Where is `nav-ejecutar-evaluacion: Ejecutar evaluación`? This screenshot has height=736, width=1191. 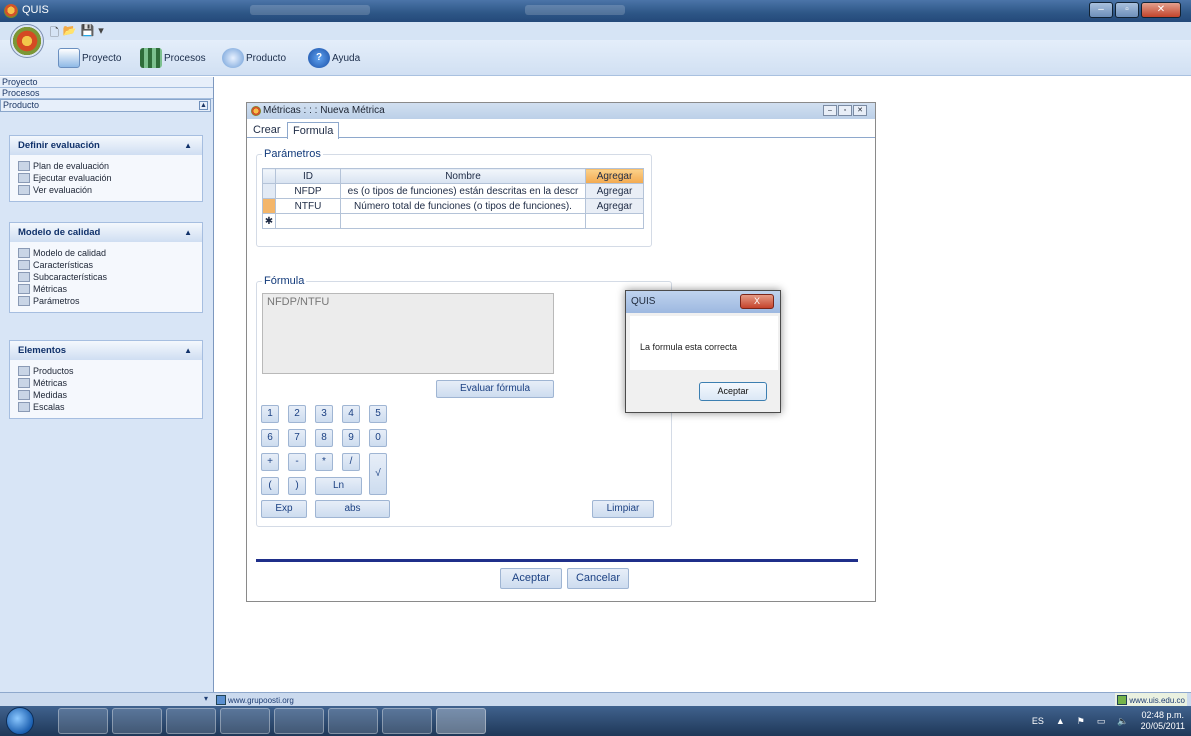
nav-ejecutar-evaluacion: Ejecutar evaluación is located at coordinates (110, 178).